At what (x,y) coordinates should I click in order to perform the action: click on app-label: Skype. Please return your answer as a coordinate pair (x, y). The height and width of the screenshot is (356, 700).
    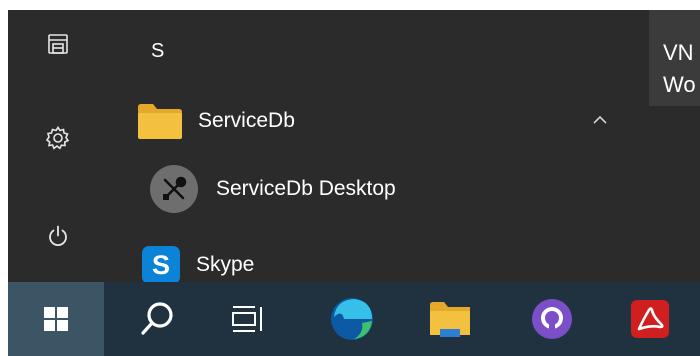
    Looking at the image, I should click on (225, 264).